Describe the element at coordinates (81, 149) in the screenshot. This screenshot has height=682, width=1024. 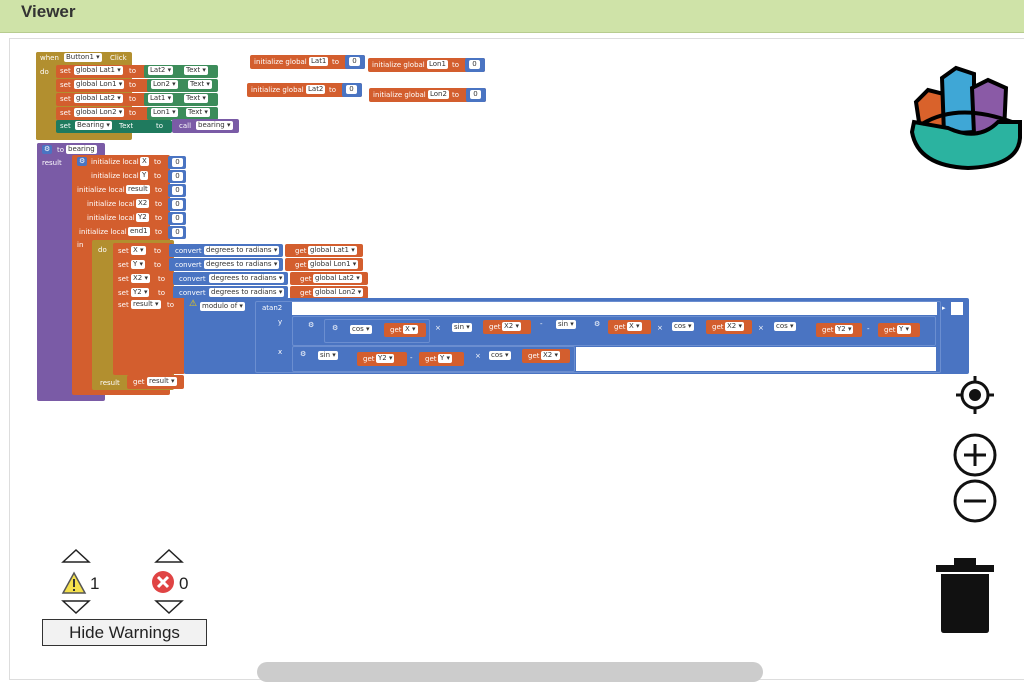
I see `procedure-name-field: bearing` at that location.